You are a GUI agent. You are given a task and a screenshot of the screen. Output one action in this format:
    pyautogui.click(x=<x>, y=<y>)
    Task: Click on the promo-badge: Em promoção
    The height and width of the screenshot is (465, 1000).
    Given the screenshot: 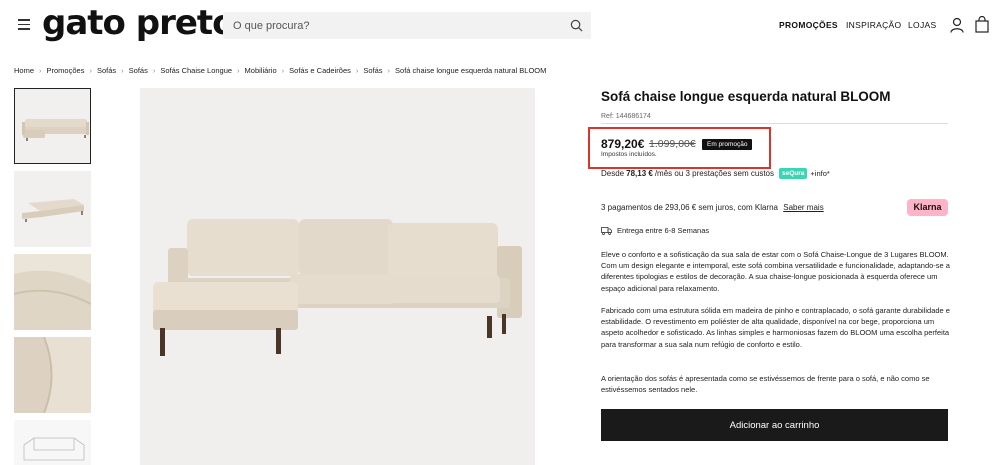 What is the action you would take?
    pyautogui.click(x=727, y=144)
    